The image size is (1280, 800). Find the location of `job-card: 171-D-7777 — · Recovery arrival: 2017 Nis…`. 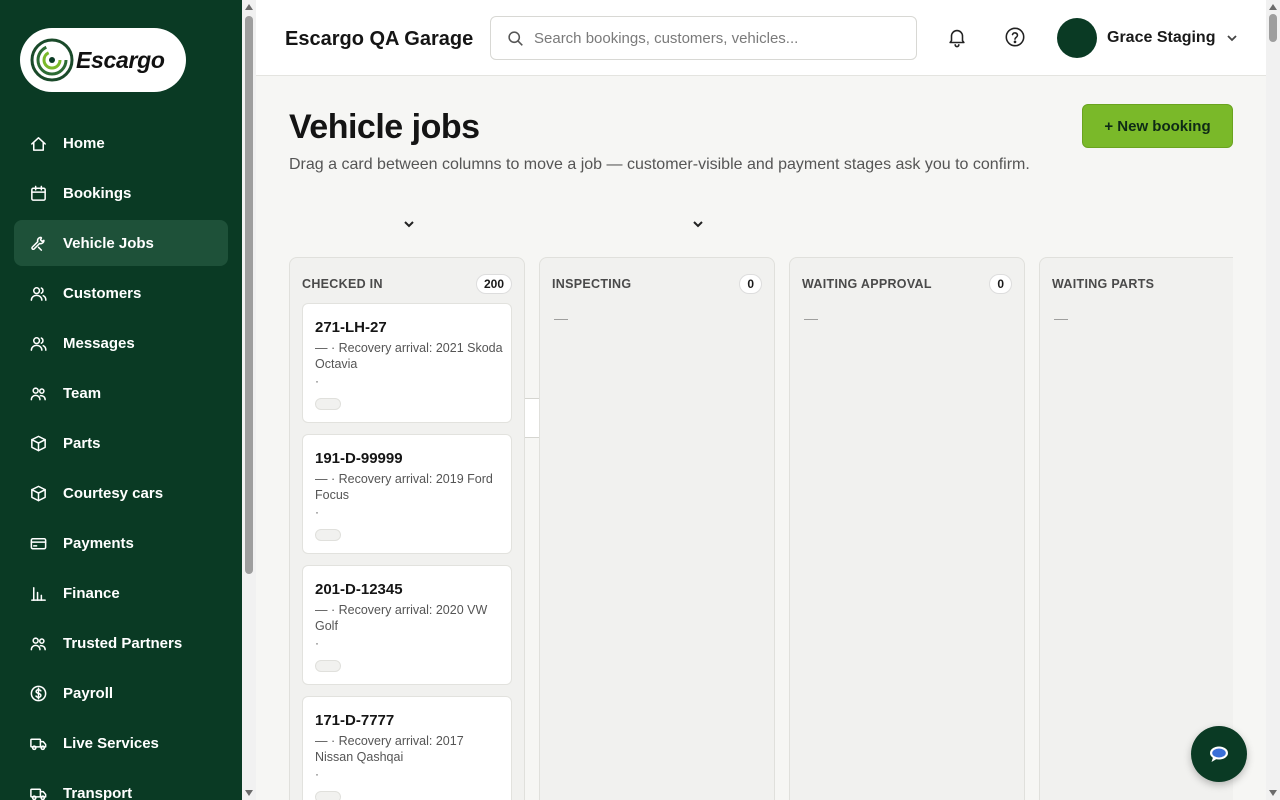

job-card: 171-D-7777 — · Recovery arrival: 2017 Nis… is located at coordinates (407, 748).